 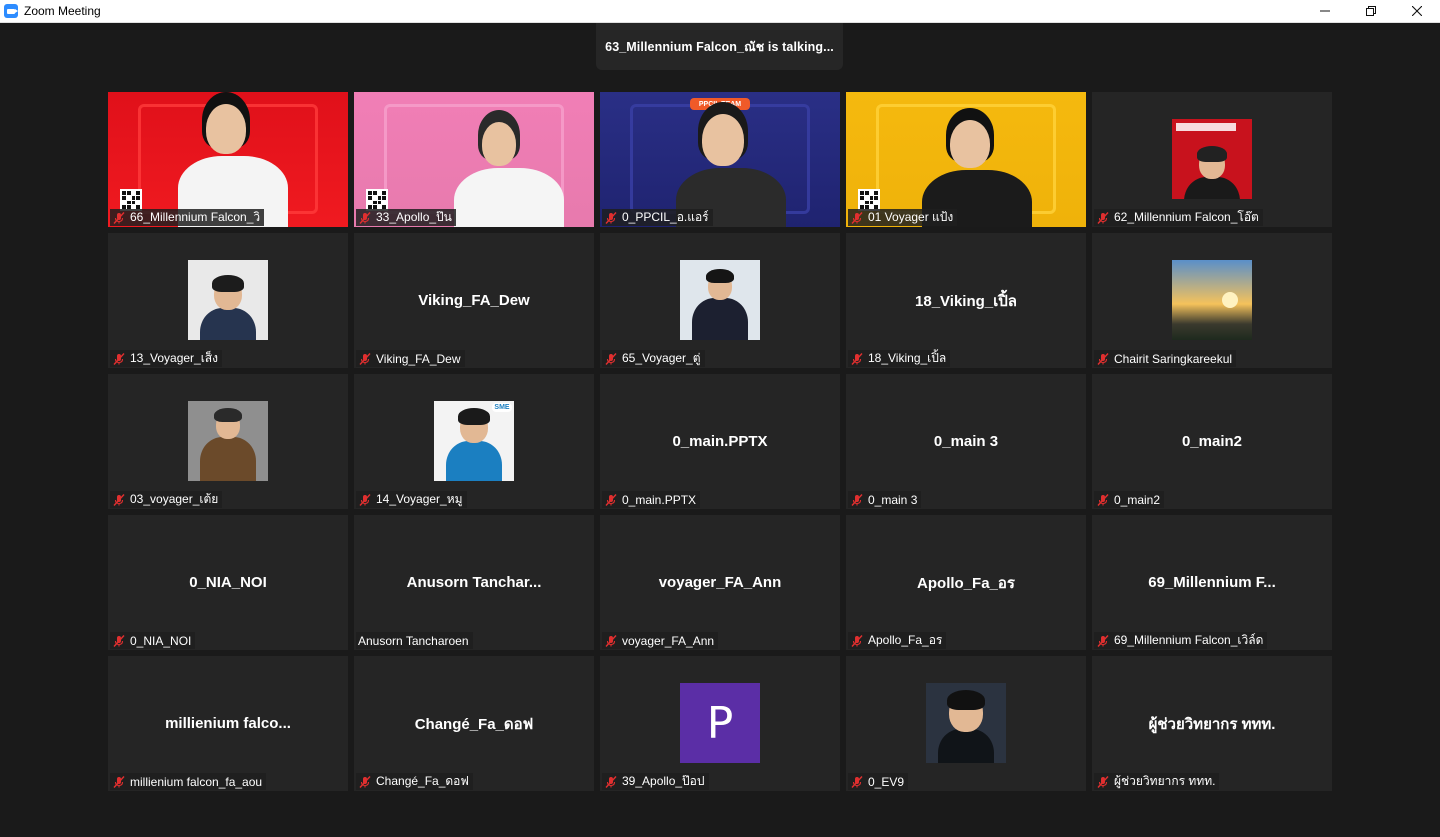 What do you see at coordinates (907, 358) in the screenshot?
I see `participant-name: 18_Viking_เปิ้ล` at bounding box center [907, 358].